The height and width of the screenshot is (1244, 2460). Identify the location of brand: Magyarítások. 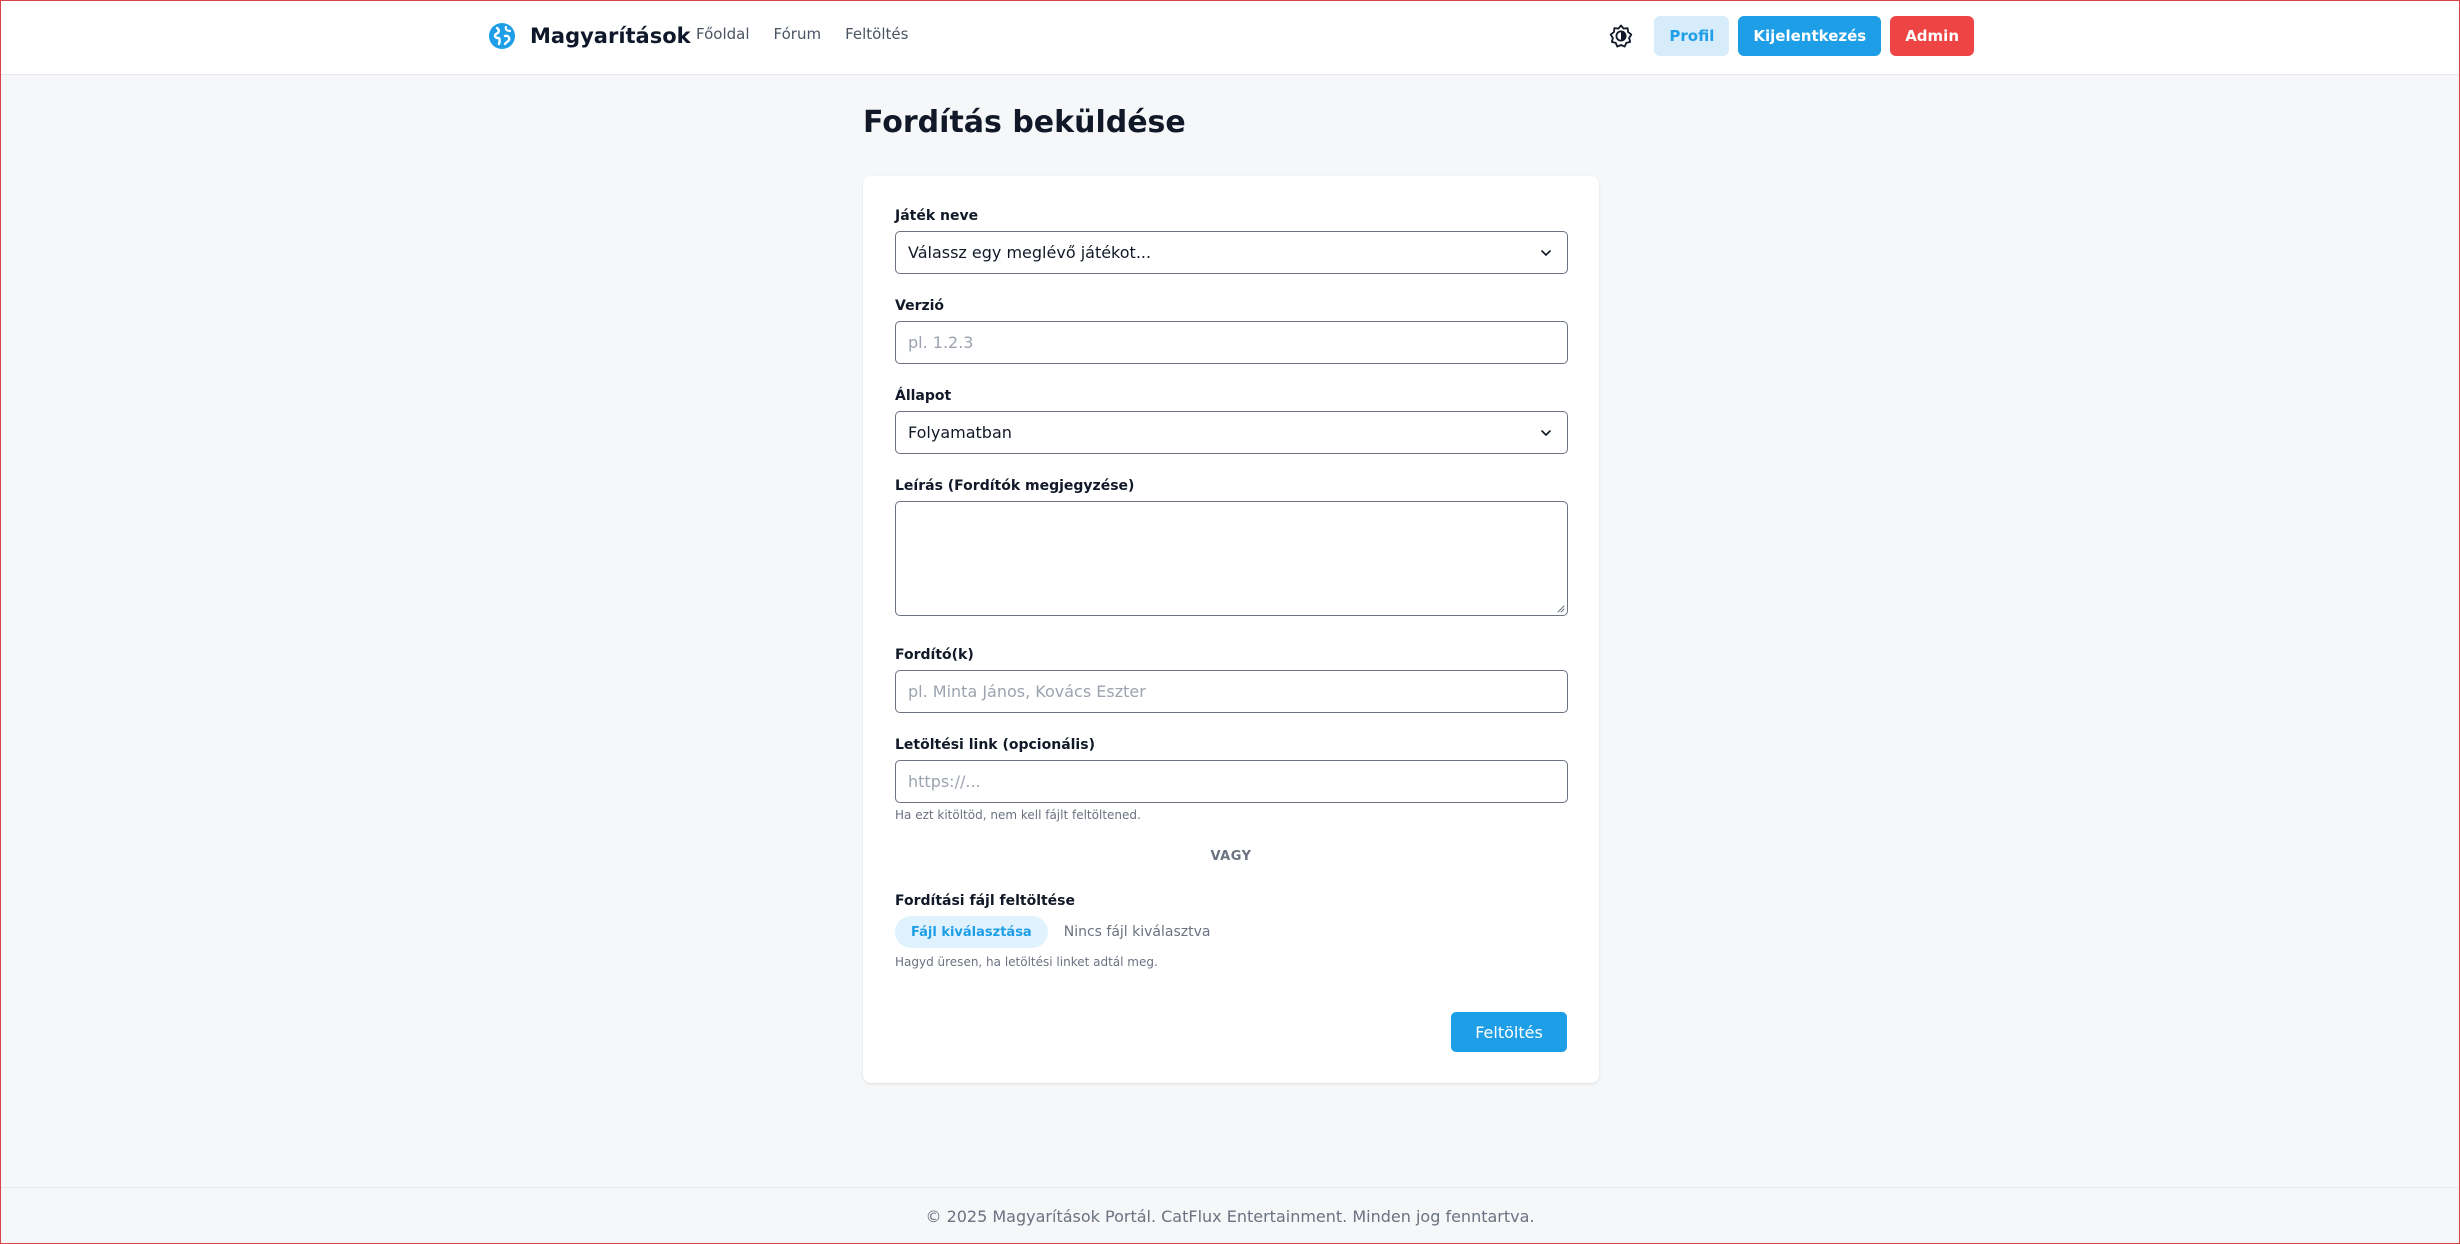
(589, 36).